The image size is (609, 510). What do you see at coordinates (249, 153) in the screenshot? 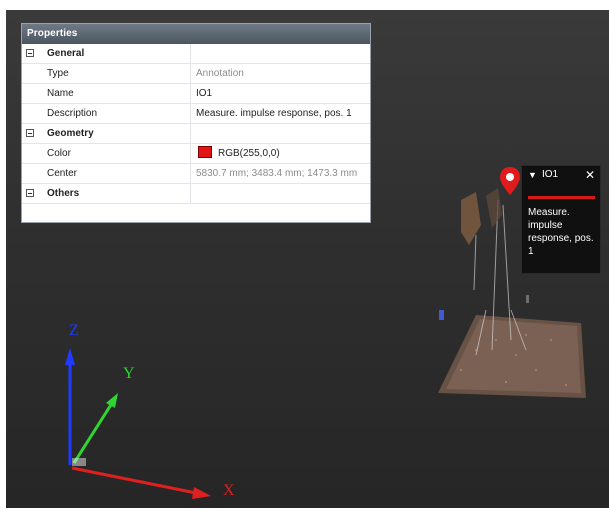
I see `color-value-text: RGB(255,0,0)` at bounding box center [249, 153].